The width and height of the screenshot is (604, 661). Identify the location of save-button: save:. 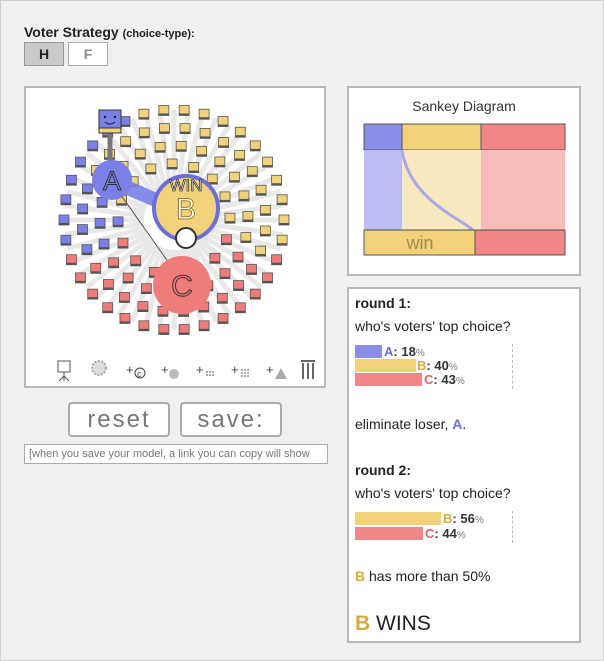
(231, 419).